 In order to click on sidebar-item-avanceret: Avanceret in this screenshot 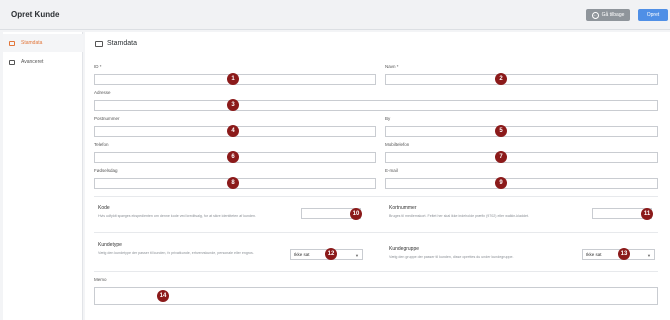, I will do `click(43, 62)`.